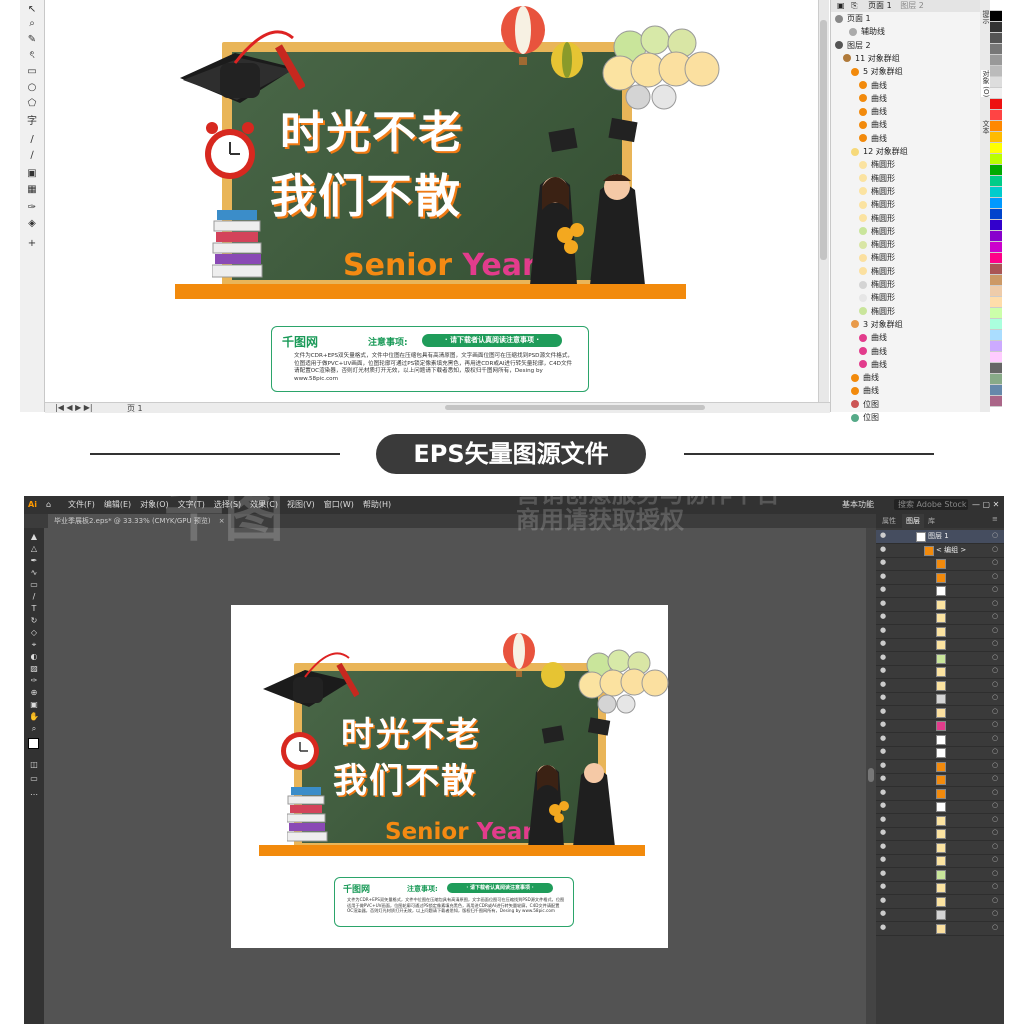  I want to click on pen-tool-icon: ✒, so click(34, 561).